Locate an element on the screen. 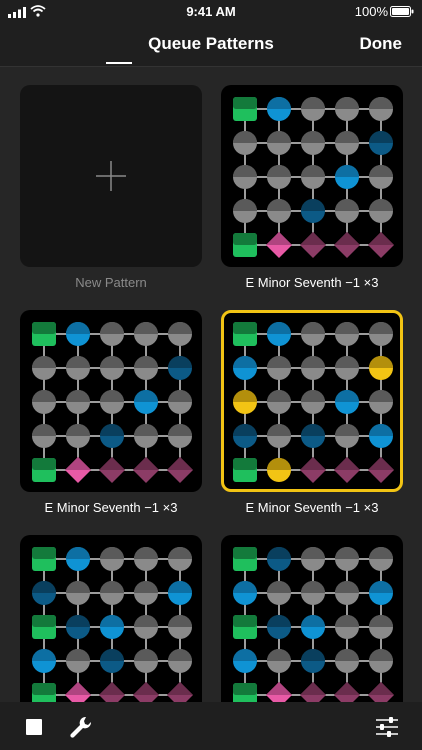 The width and height of the screenshot is (422, 750). wrench-icon is located at coordinates (81, 727).